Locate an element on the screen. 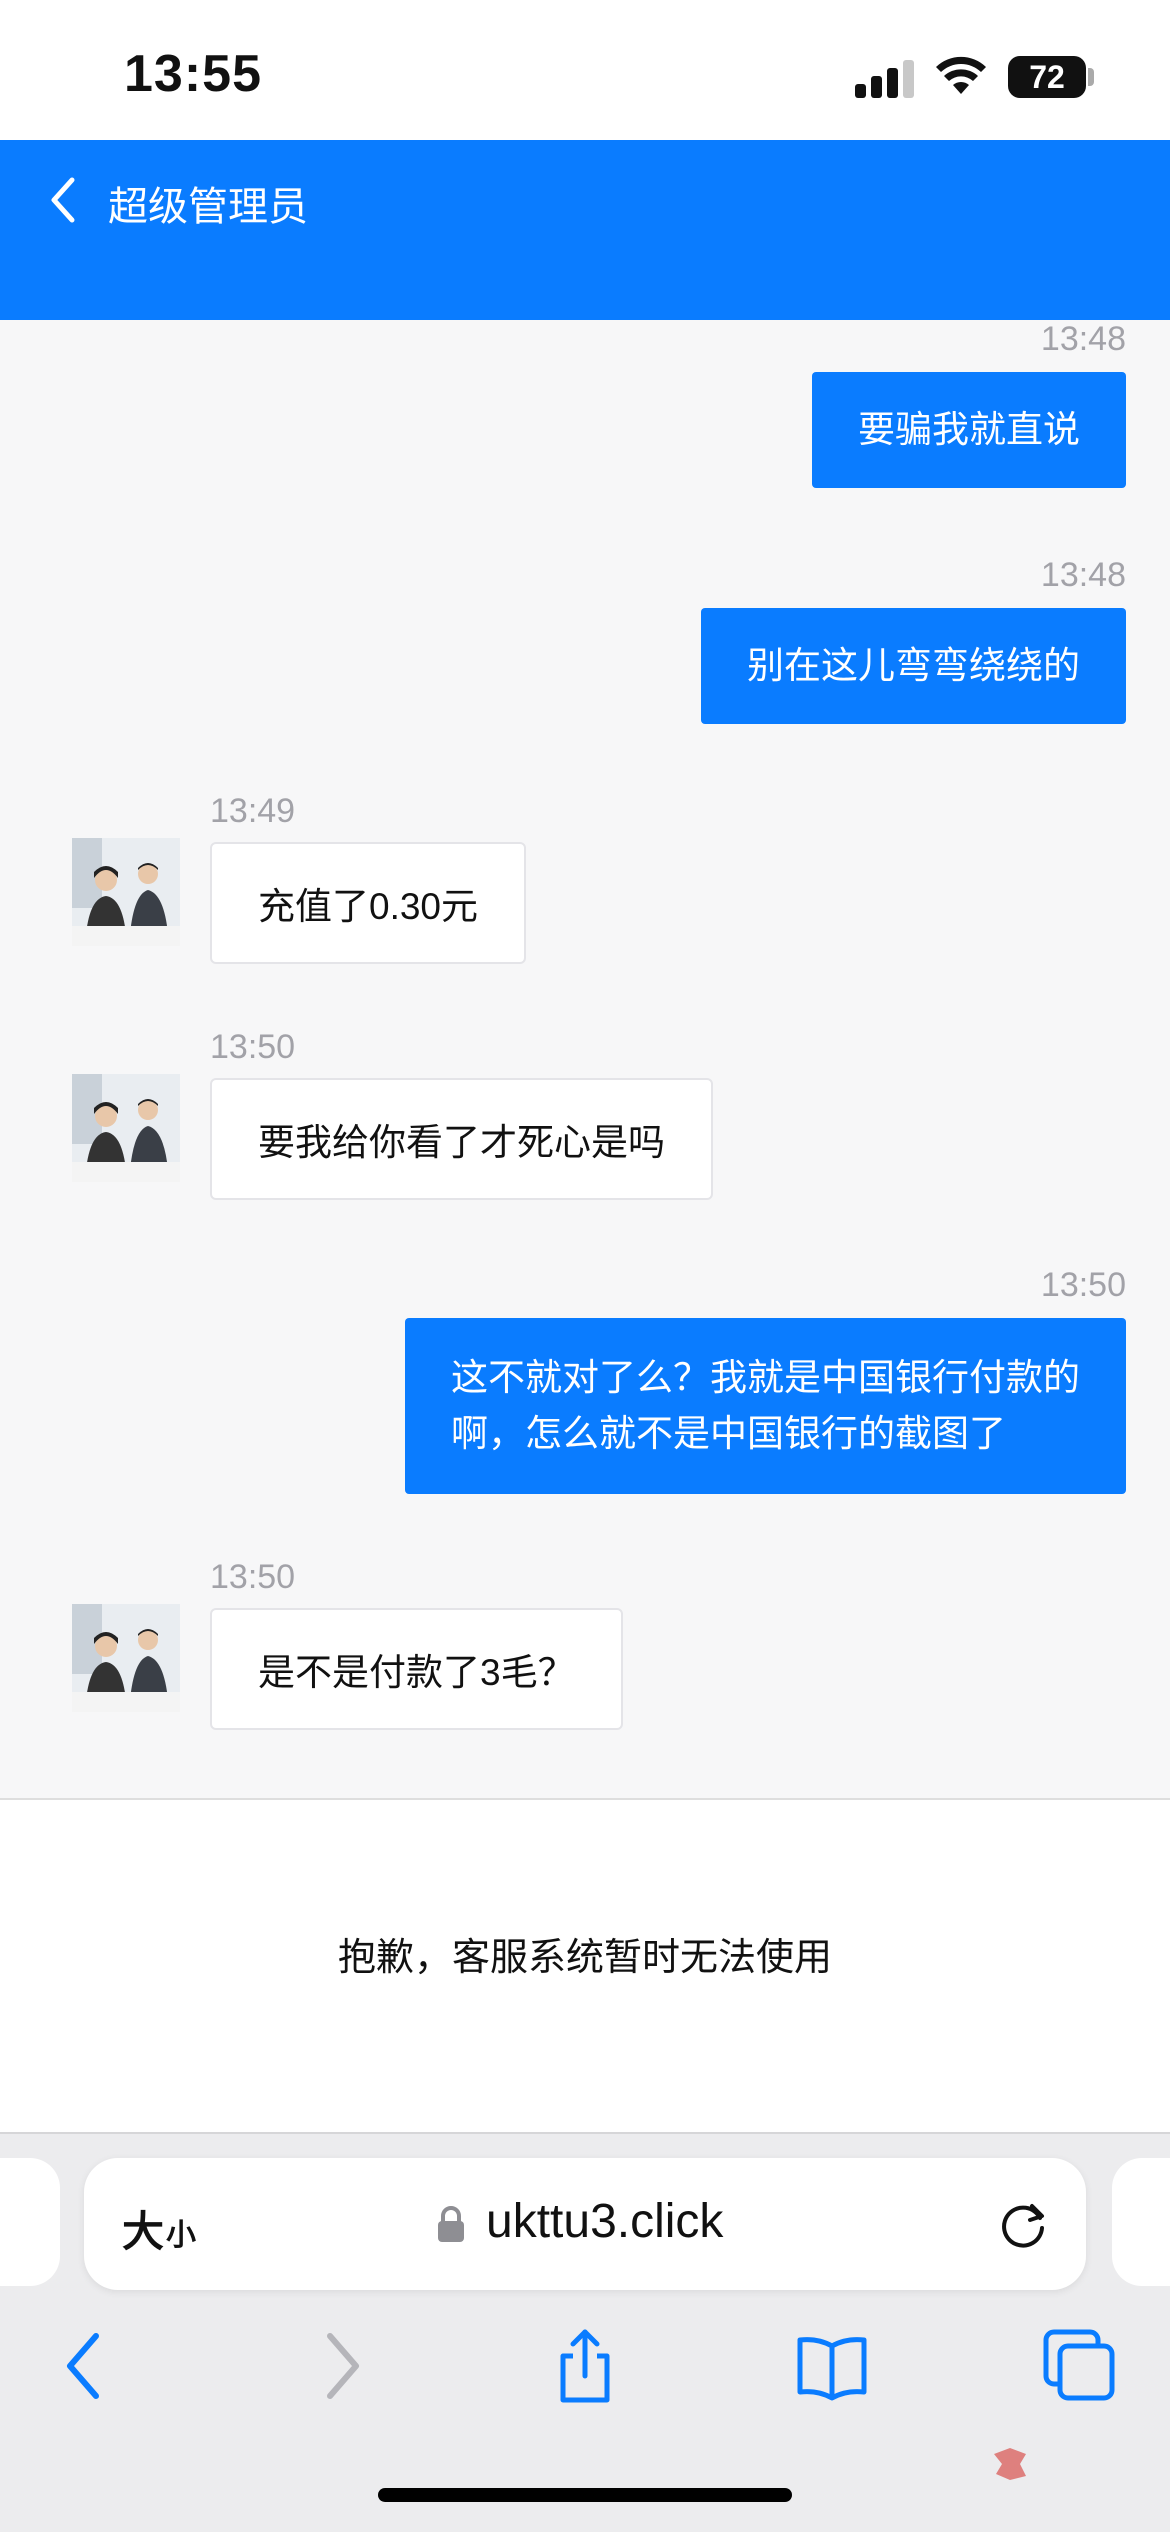 The width and height of the screenshot is (1170, 2532). text-size-button: 大 is located at coordinates (143, 2228).